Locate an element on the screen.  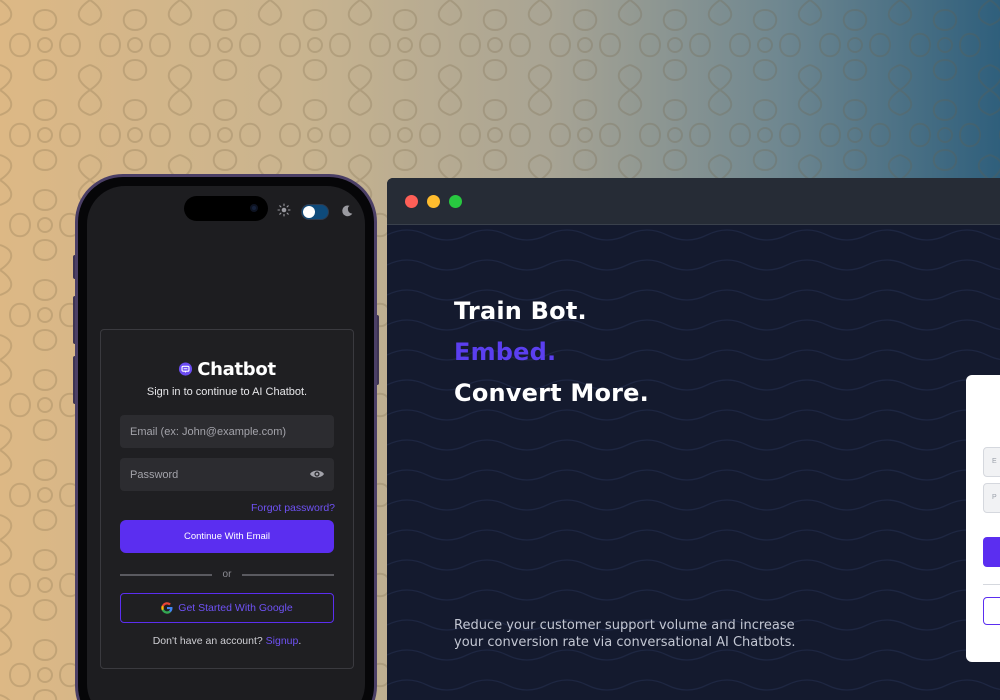
eye-icon is located at coordinates (317, 474).